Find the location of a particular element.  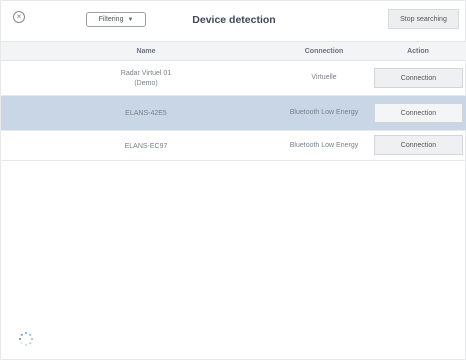

device-name-cell: Radar Virtuel 01 (Demo) is located at coordinates (146, 79).